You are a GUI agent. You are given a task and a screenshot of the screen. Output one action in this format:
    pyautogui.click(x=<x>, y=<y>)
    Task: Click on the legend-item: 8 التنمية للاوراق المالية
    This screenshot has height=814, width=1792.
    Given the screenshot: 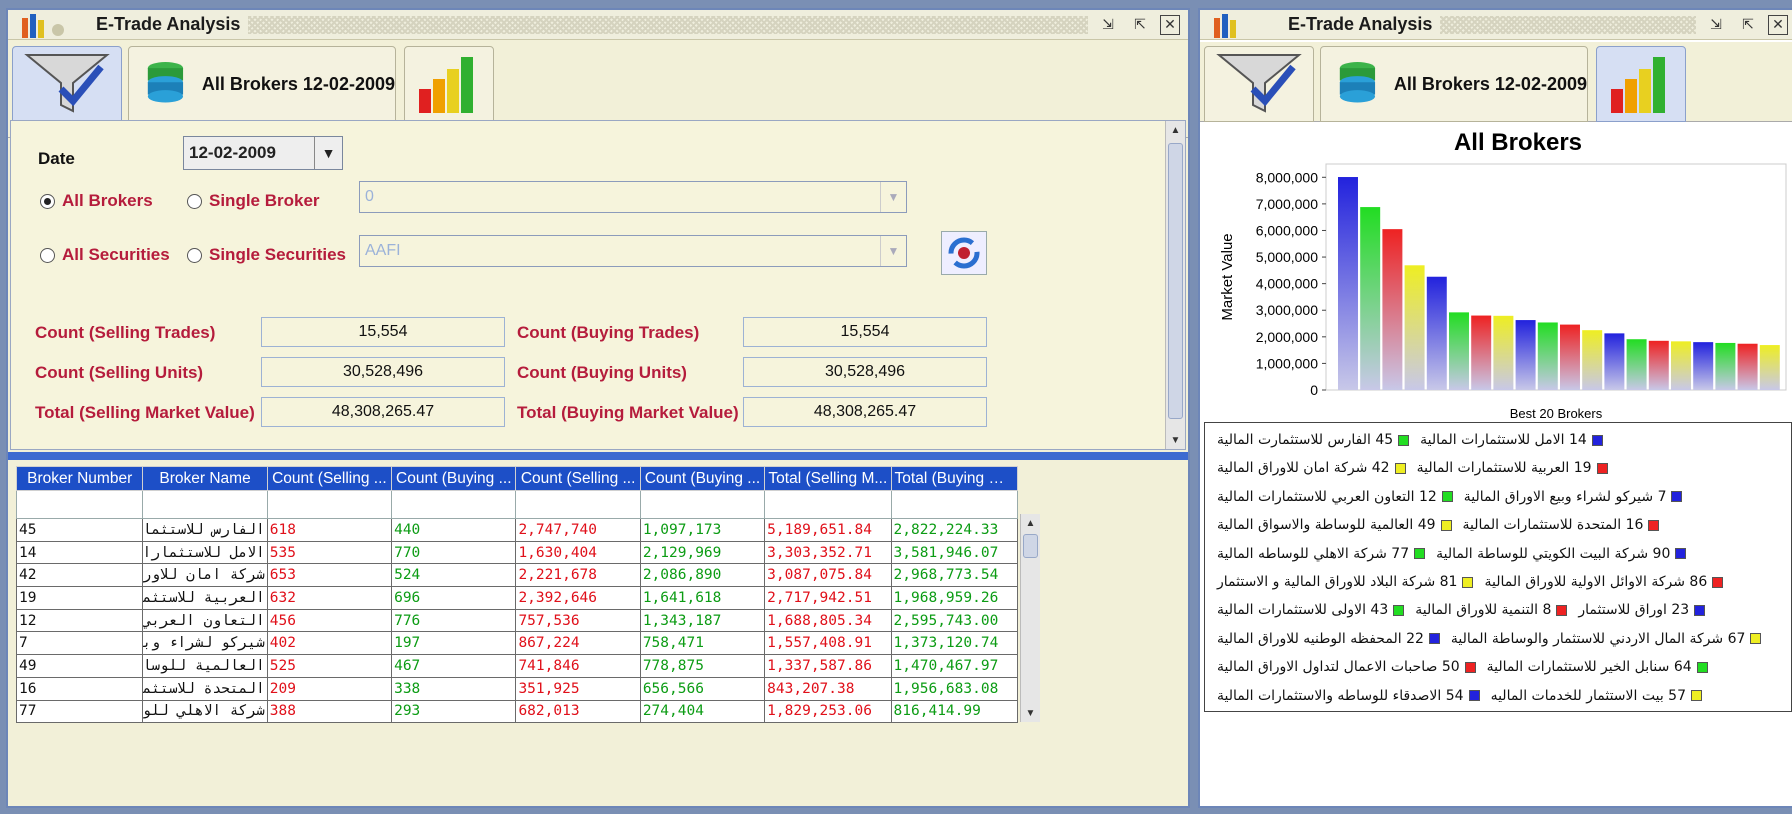 What is the action you would take?
    pyautogui.click(x=1493, y=610)
    